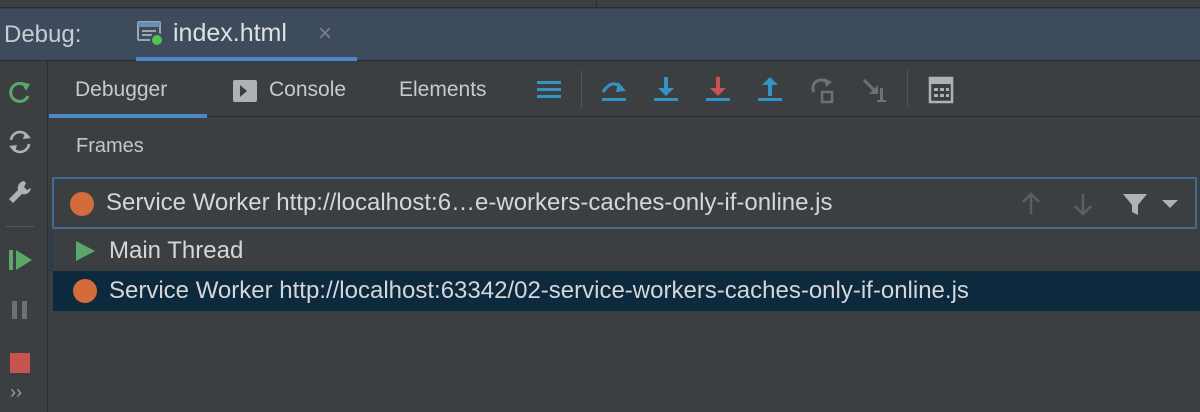 This screenshot has height=412, width=1200. I want to click on step-into-icon, so click(666, 90).